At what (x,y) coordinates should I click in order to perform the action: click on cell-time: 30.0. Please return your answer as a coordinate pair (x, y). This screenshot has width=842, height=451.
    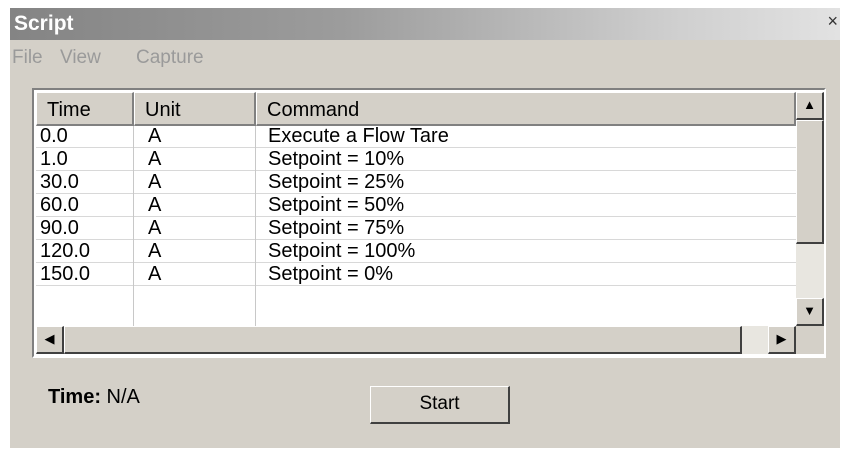
    Looking at the image, I should click on (59, 182).